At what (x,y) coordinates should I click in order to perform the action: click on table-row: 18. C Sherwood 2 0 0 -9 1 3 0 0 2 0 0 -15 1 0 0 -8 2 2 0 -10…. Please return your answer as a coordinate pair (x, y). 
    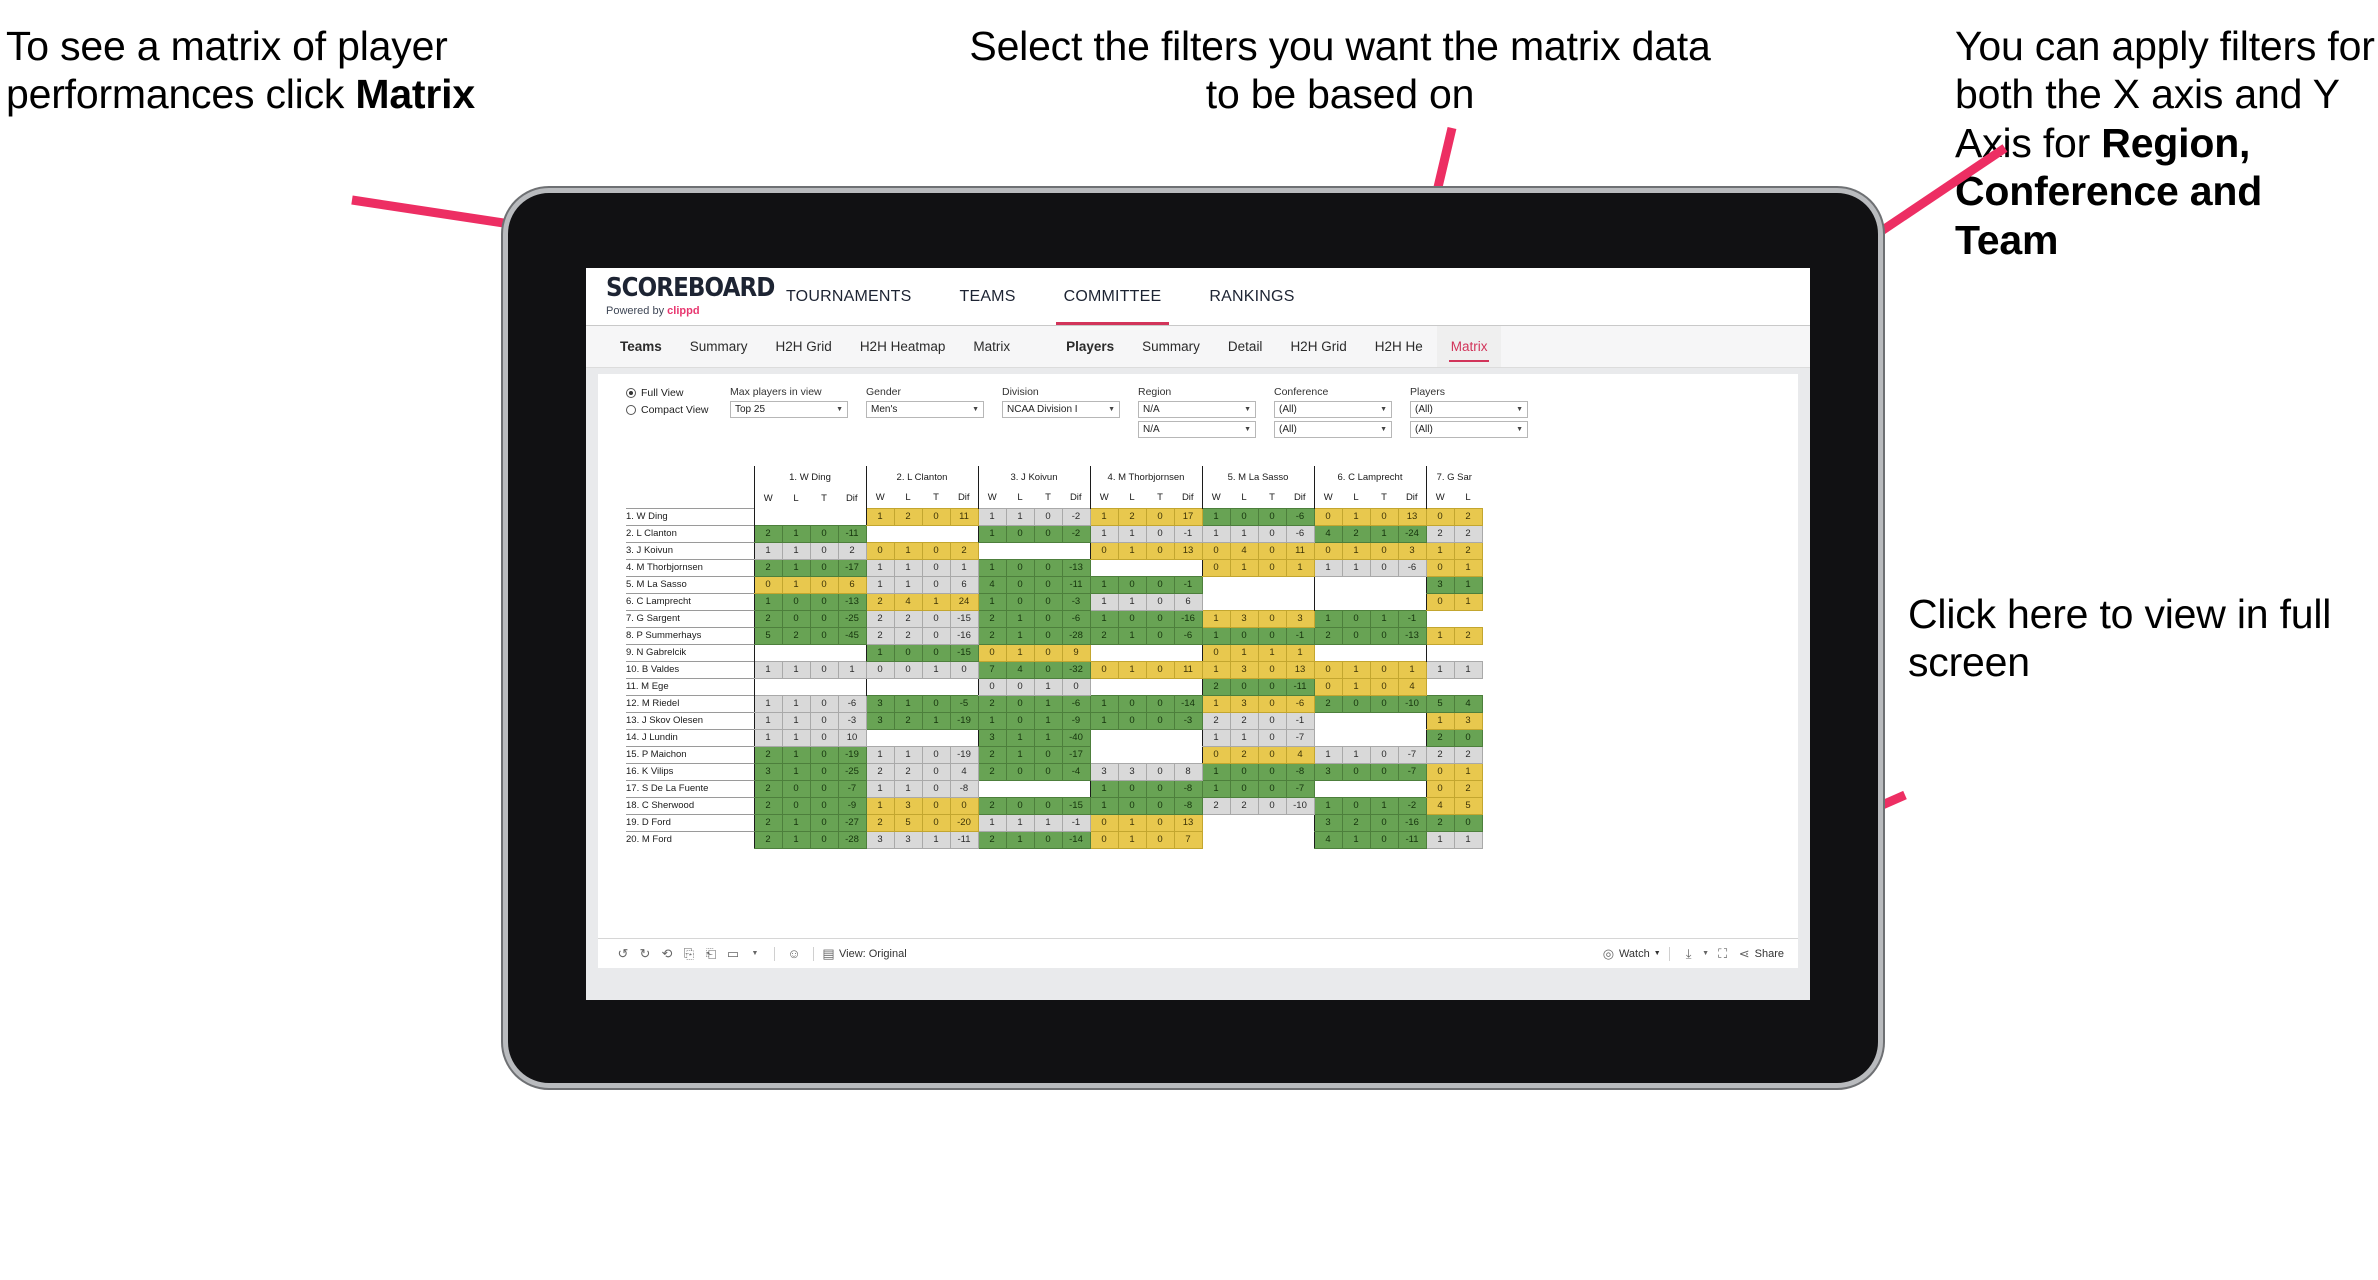
    Looking at the image, I should click on (1054, 805).